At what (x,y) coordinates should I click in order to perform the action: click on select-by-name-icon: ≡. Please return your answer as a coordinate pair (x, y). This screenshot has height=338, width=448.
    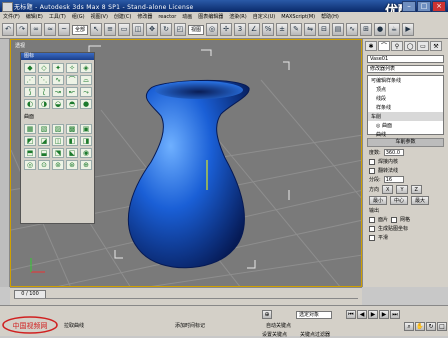
    Looking at the image, I should click on (110, 29).